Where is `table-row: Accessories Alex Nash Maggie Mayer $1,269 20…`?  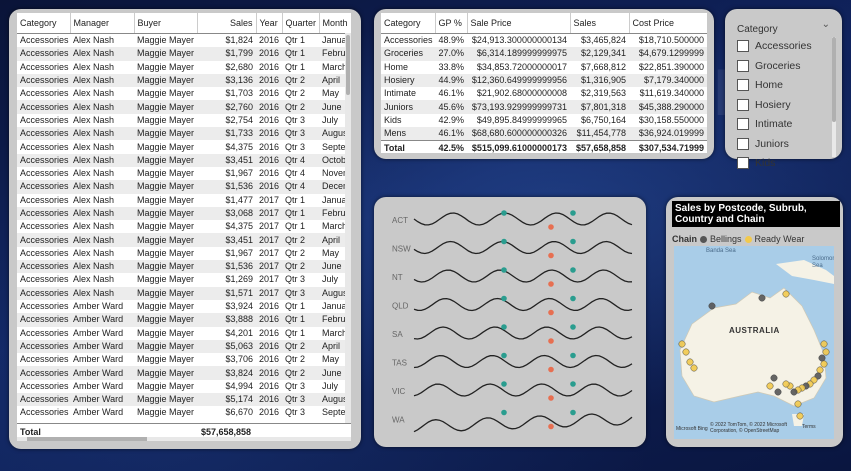
table-row: Accessories Alex Nash Maggie Mayer $1,269 20… is located at coordinates (184, 279).